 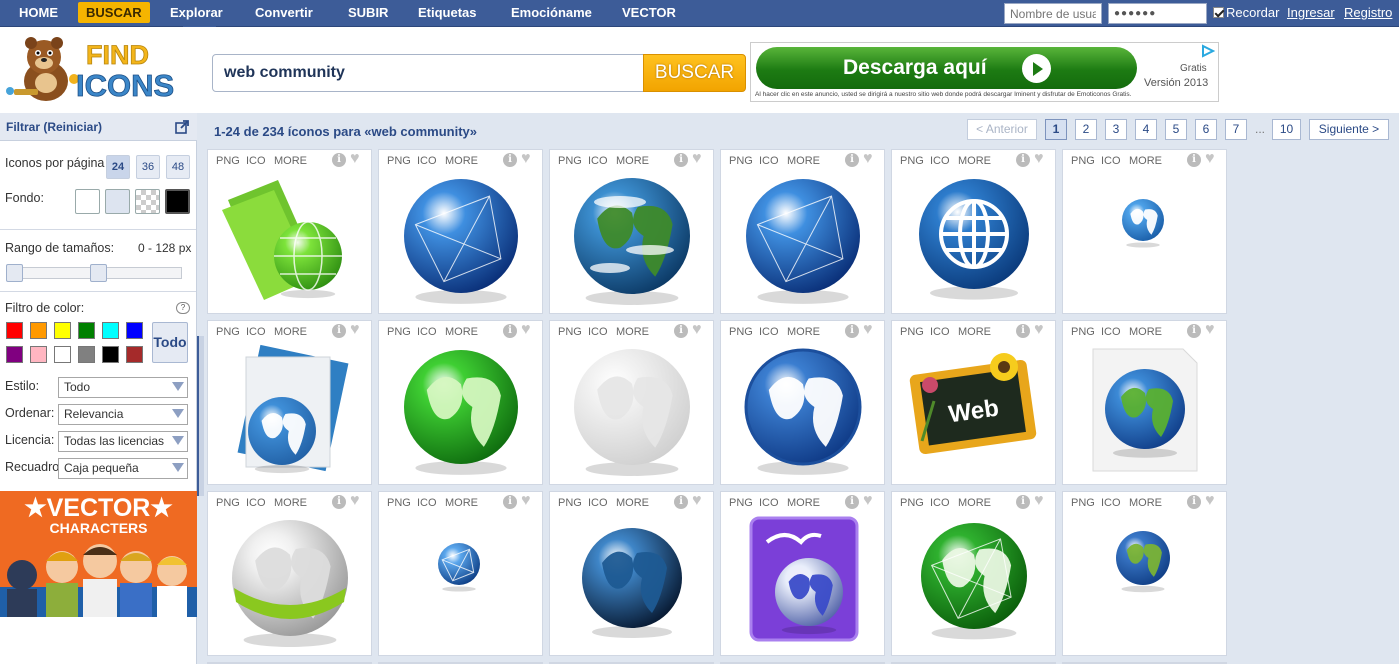 What do you see at coordinates (196, 13) in the screenshot?
I see `nav-explorar: Explorar` at bounding box center [196, 13].